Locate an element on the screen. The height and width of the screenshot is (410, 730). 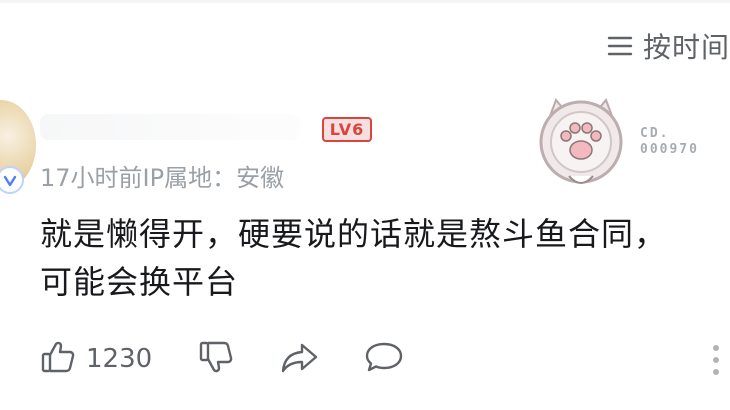
top-divider is located at coordinates (365, 1).